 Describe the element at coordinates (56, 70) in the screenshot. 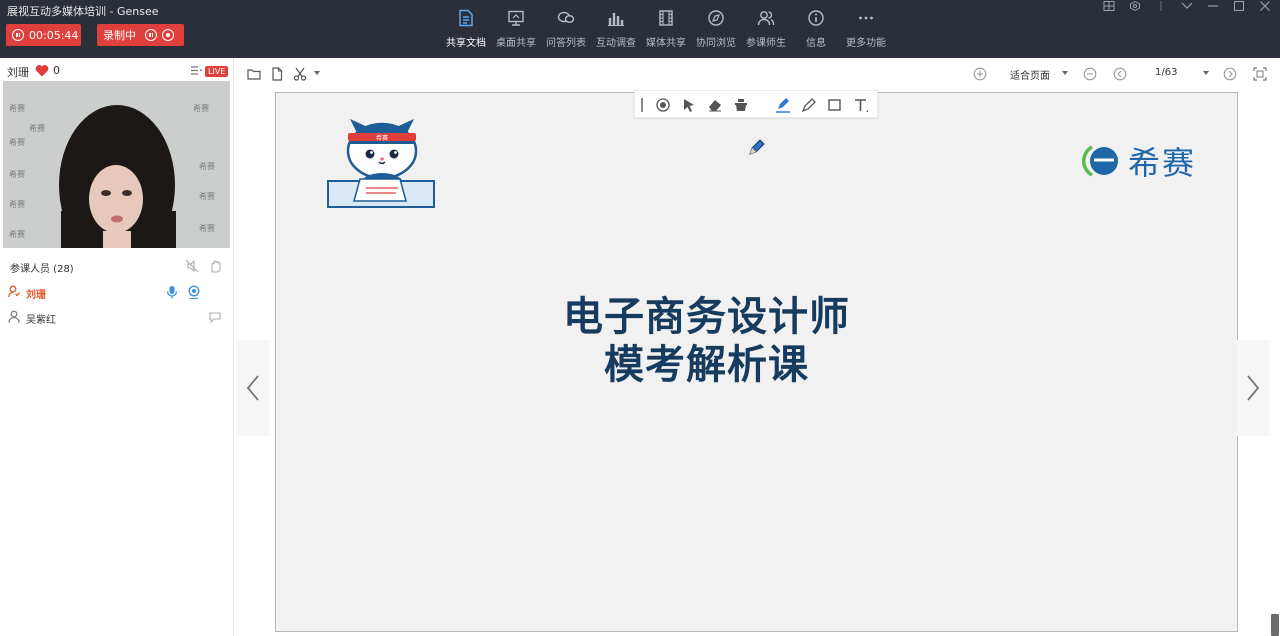

I see `like-count: 0` at that location.